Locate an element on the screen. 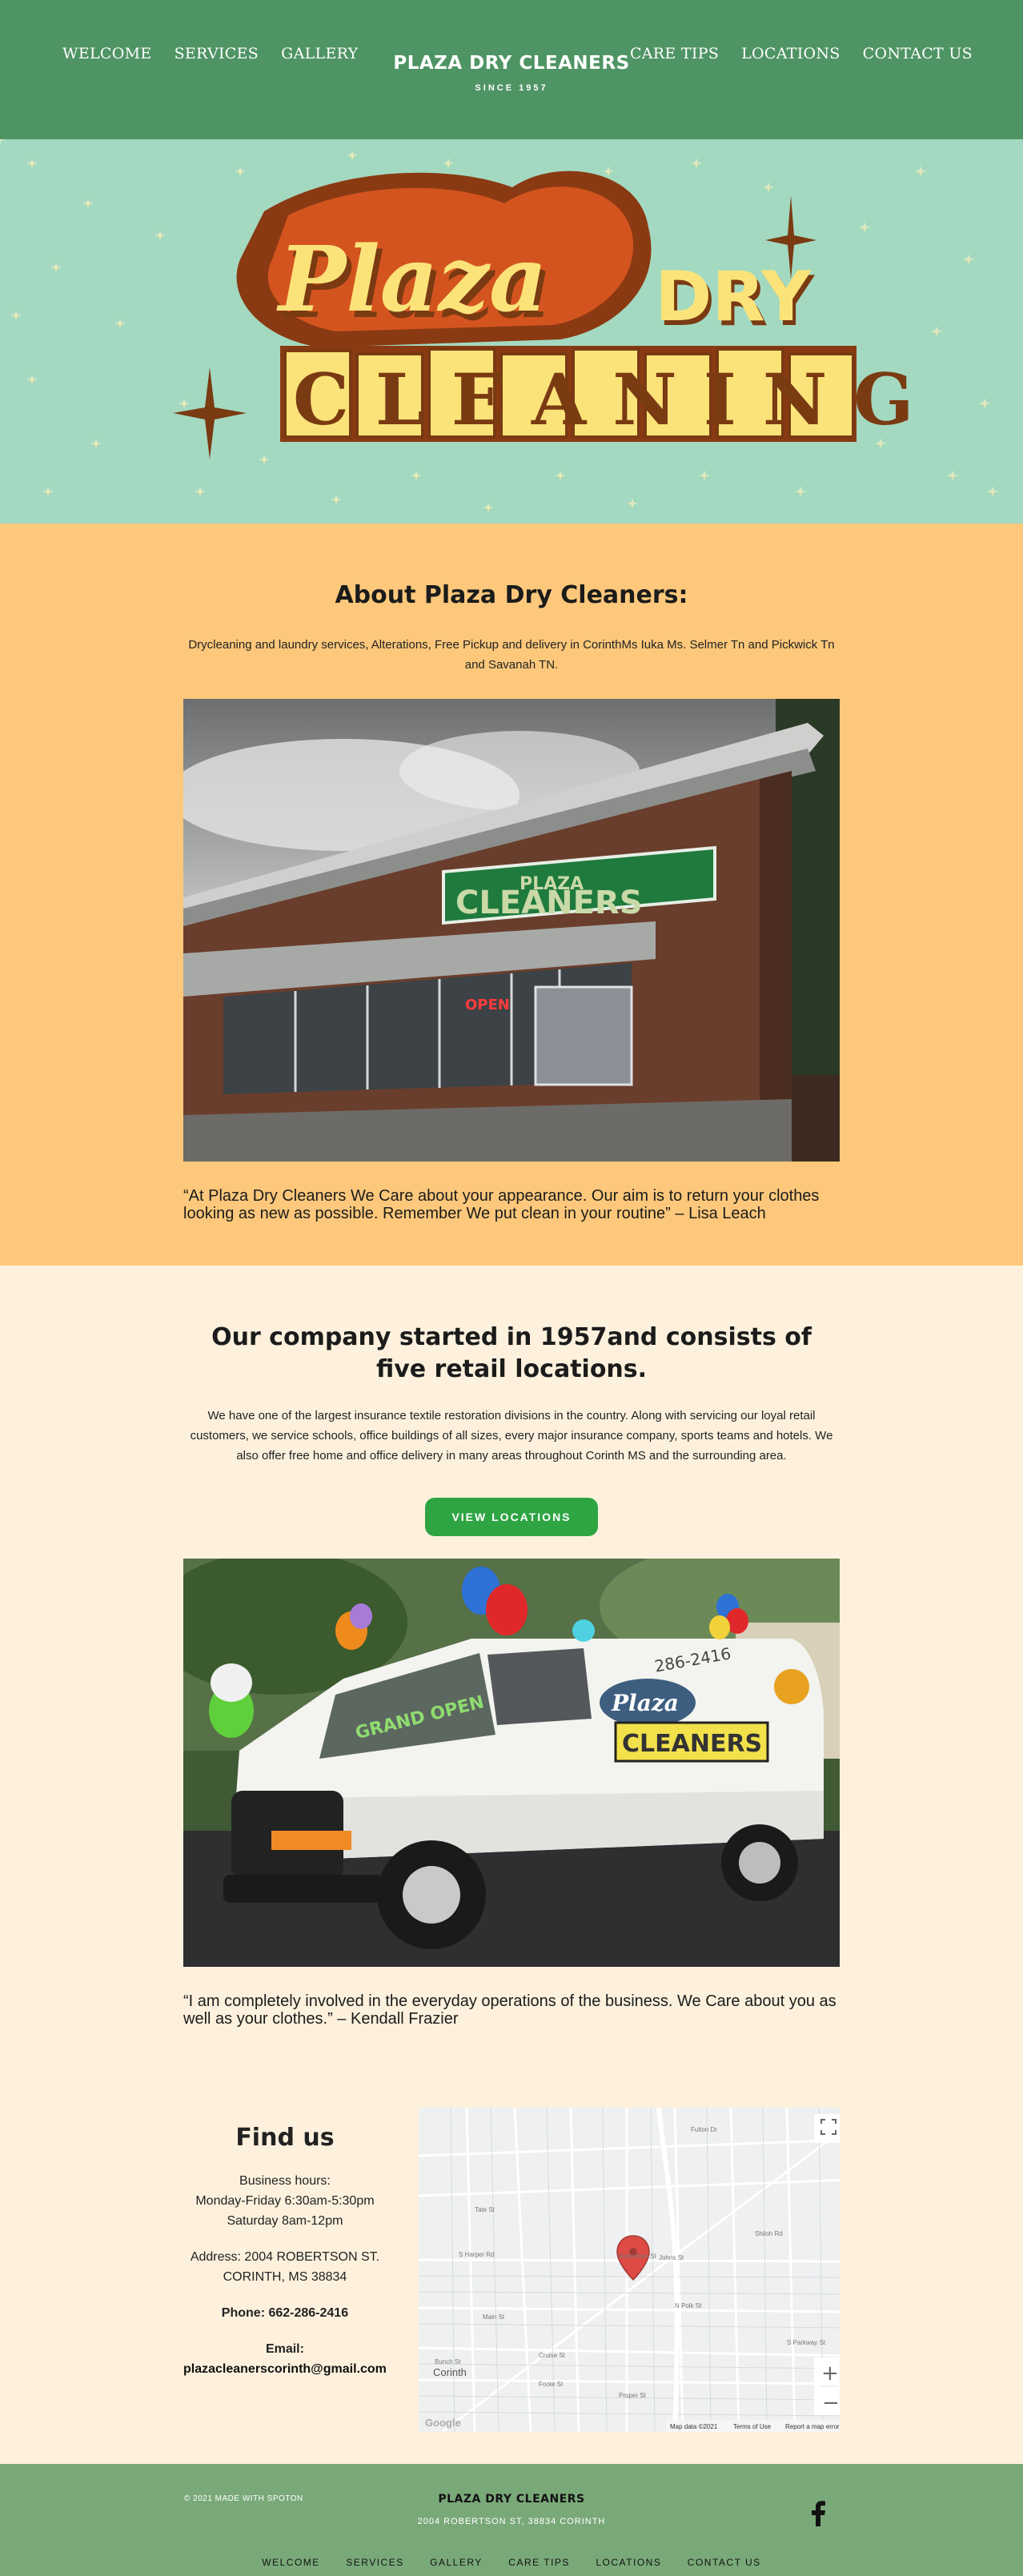  hero-logo-graphic: Plaza Plaza DRY DRY CLEANING is located at coordinates (499, 326).